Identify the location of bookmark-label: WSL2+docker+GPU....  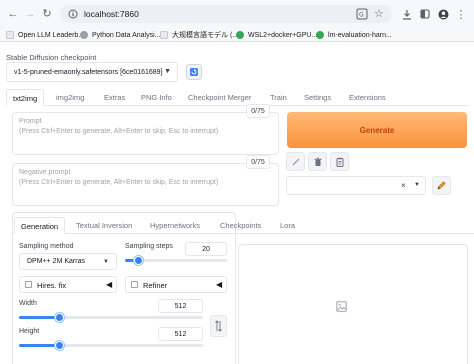
(283, 35).